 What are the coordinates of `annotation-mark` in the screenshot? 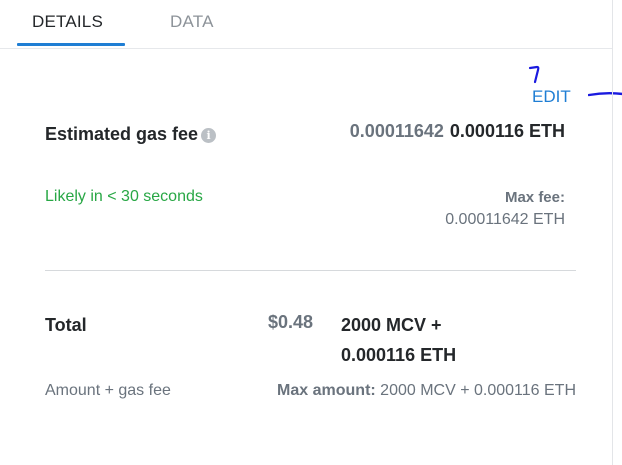 It's located at (534, 74).